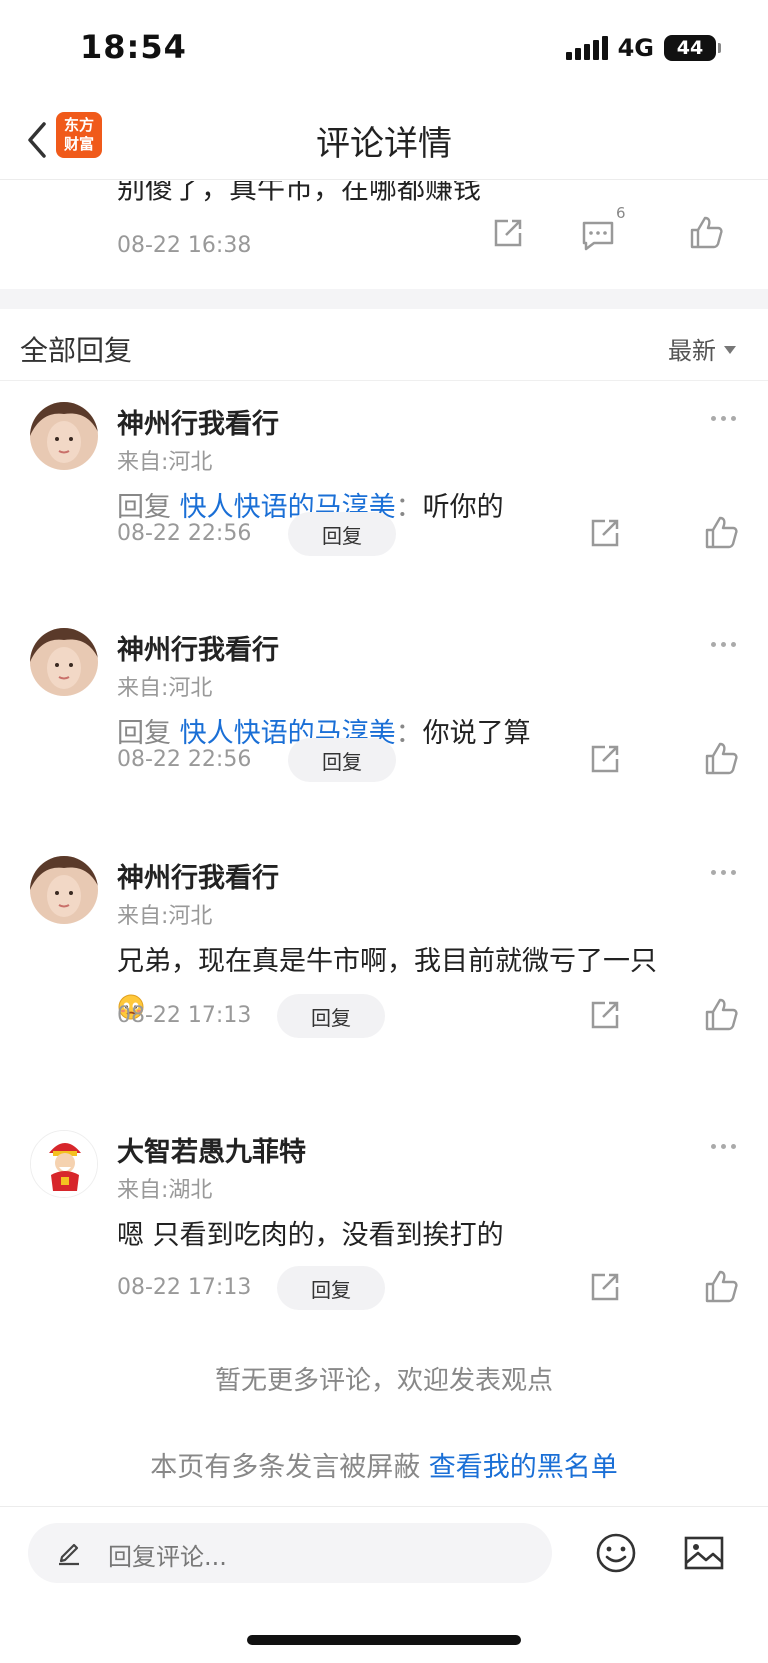  I want to click on sort-label: 最新, so click(692, 351).